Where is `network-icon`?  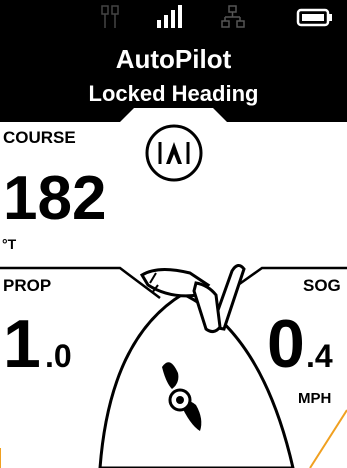 network-icon is located at coordinates (233, 16).